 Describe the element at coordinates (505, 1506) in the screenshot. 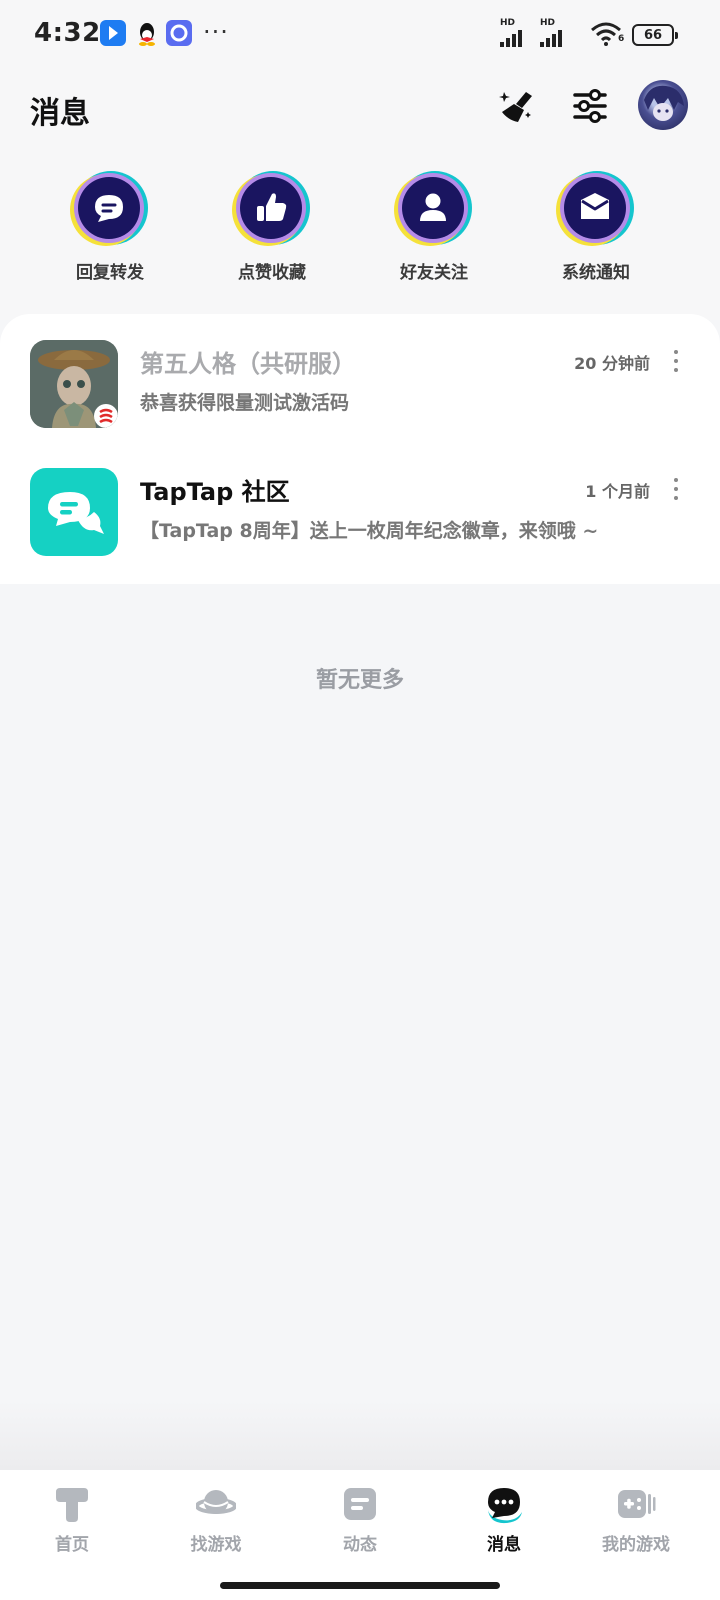

I see `chat-bubble-icon` at that location.